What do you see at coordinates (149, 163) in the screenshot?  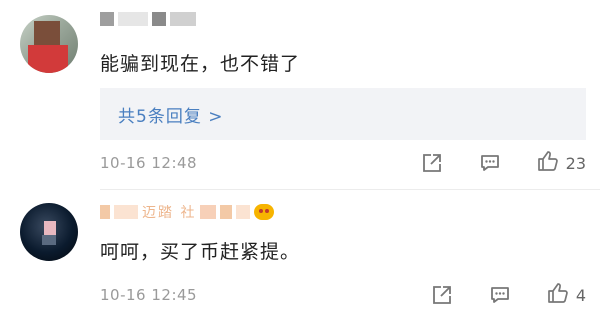 I see `timestamp: 10-16 12:48` at bounding box center [149, 163].